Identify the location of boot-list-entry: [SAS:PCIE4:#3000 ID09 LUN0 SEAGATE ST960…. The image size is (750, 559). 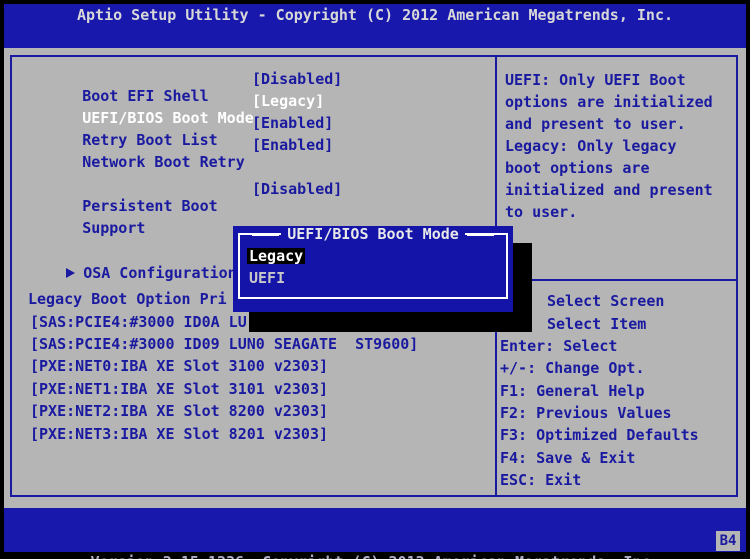
(224, 344).